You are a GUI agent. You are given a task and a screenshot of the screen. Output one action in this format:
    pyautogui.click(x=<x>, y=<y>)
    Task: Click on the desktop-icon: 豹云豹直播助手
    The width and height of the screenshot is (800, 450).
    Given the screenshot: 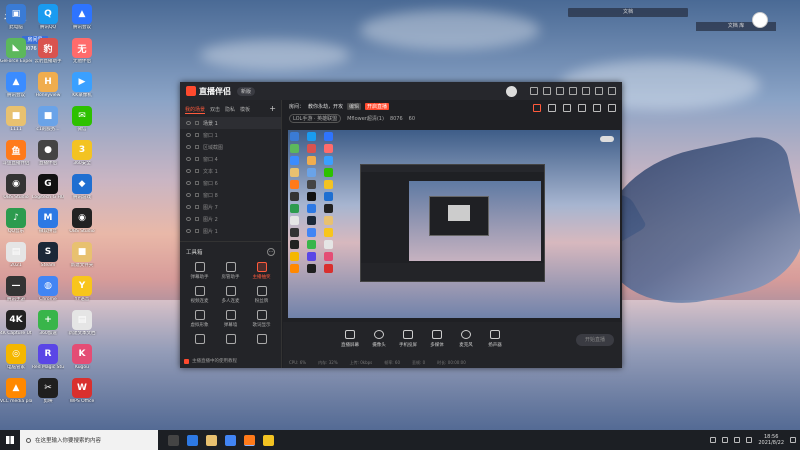 What is the action you would take?
    pyautogui.click(x=48, y=51)
    